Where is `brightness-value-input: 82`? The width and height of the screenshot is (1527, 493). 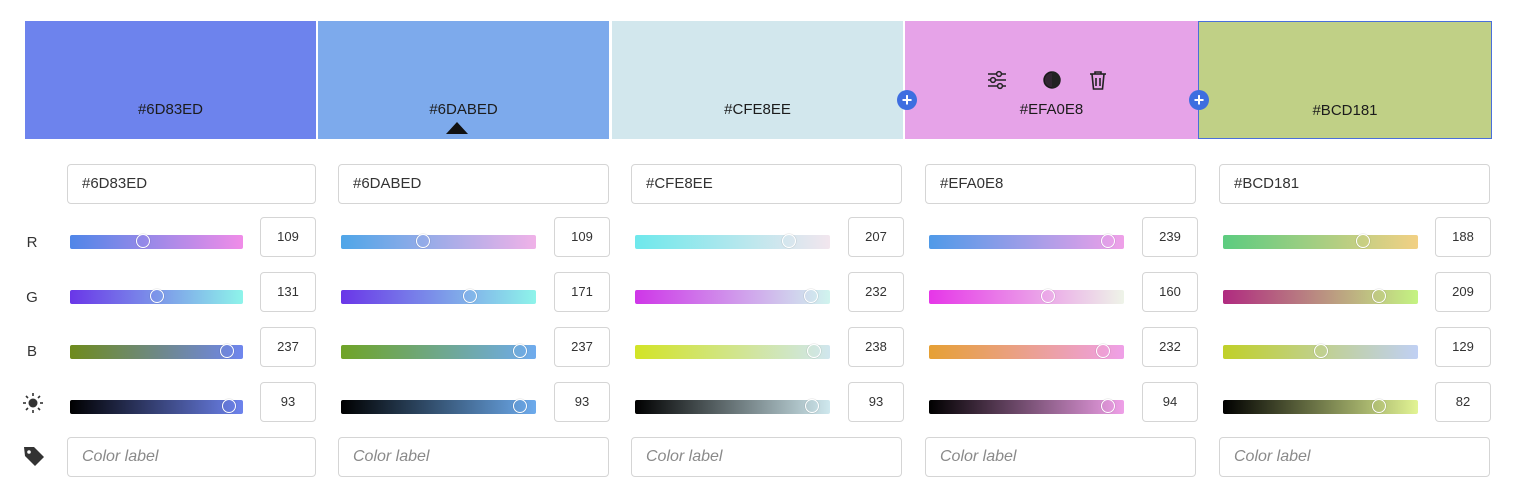
brightness-value-input: 82 is located at coordinates (1463, 402).